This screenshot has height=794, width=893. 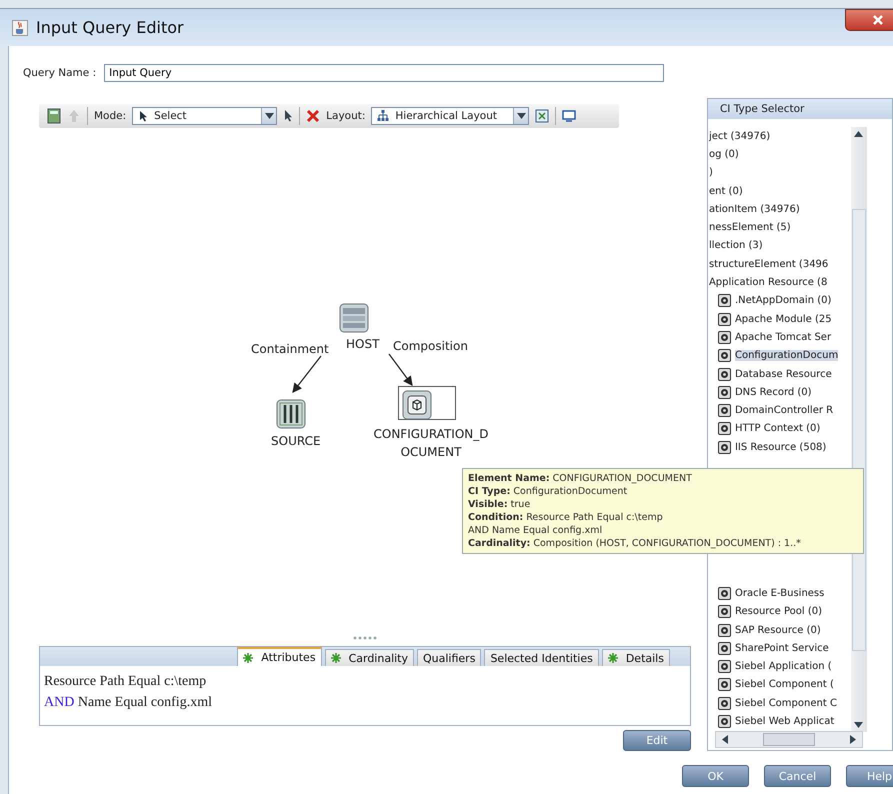 What do you see at coordinates (128, 703) in the screenshot?
I see `condition-line: AND Name Equal config.xml` at bounding box center [128, 703].